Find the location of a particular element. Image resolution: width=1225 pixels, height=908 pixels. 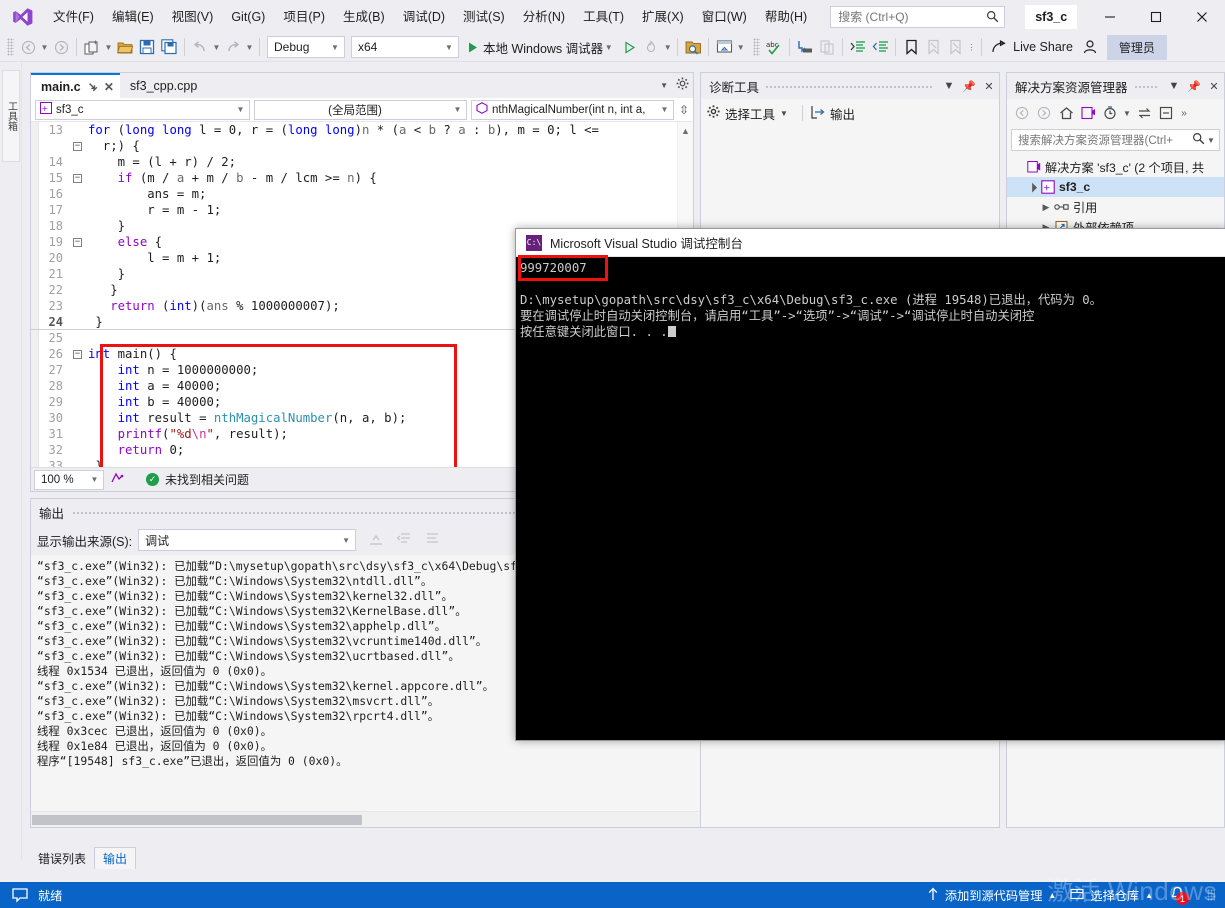

toggle-bookmark-icon is located at coordinates (911, 47).